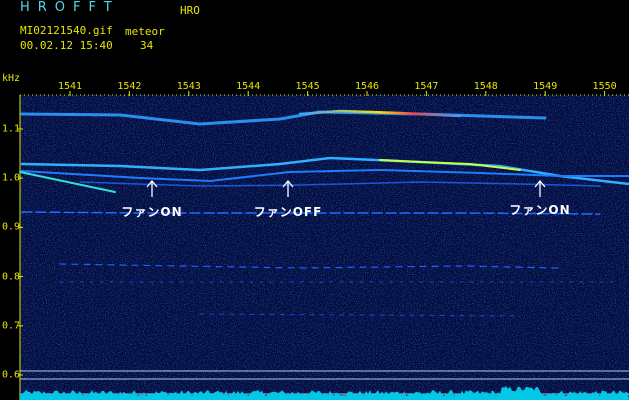 This screenshot has width=629, height=400. I want to click on y-tick-label: 0.6, so click(11, 375).